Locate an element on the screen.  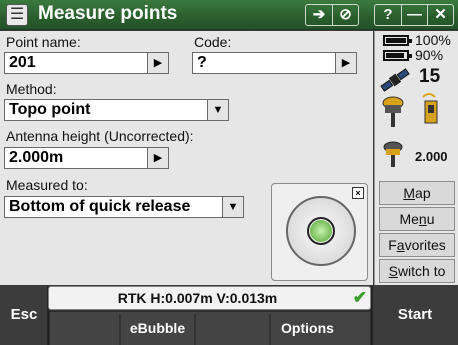
favorites-button: Favorites is located at coordinates (417, 245).